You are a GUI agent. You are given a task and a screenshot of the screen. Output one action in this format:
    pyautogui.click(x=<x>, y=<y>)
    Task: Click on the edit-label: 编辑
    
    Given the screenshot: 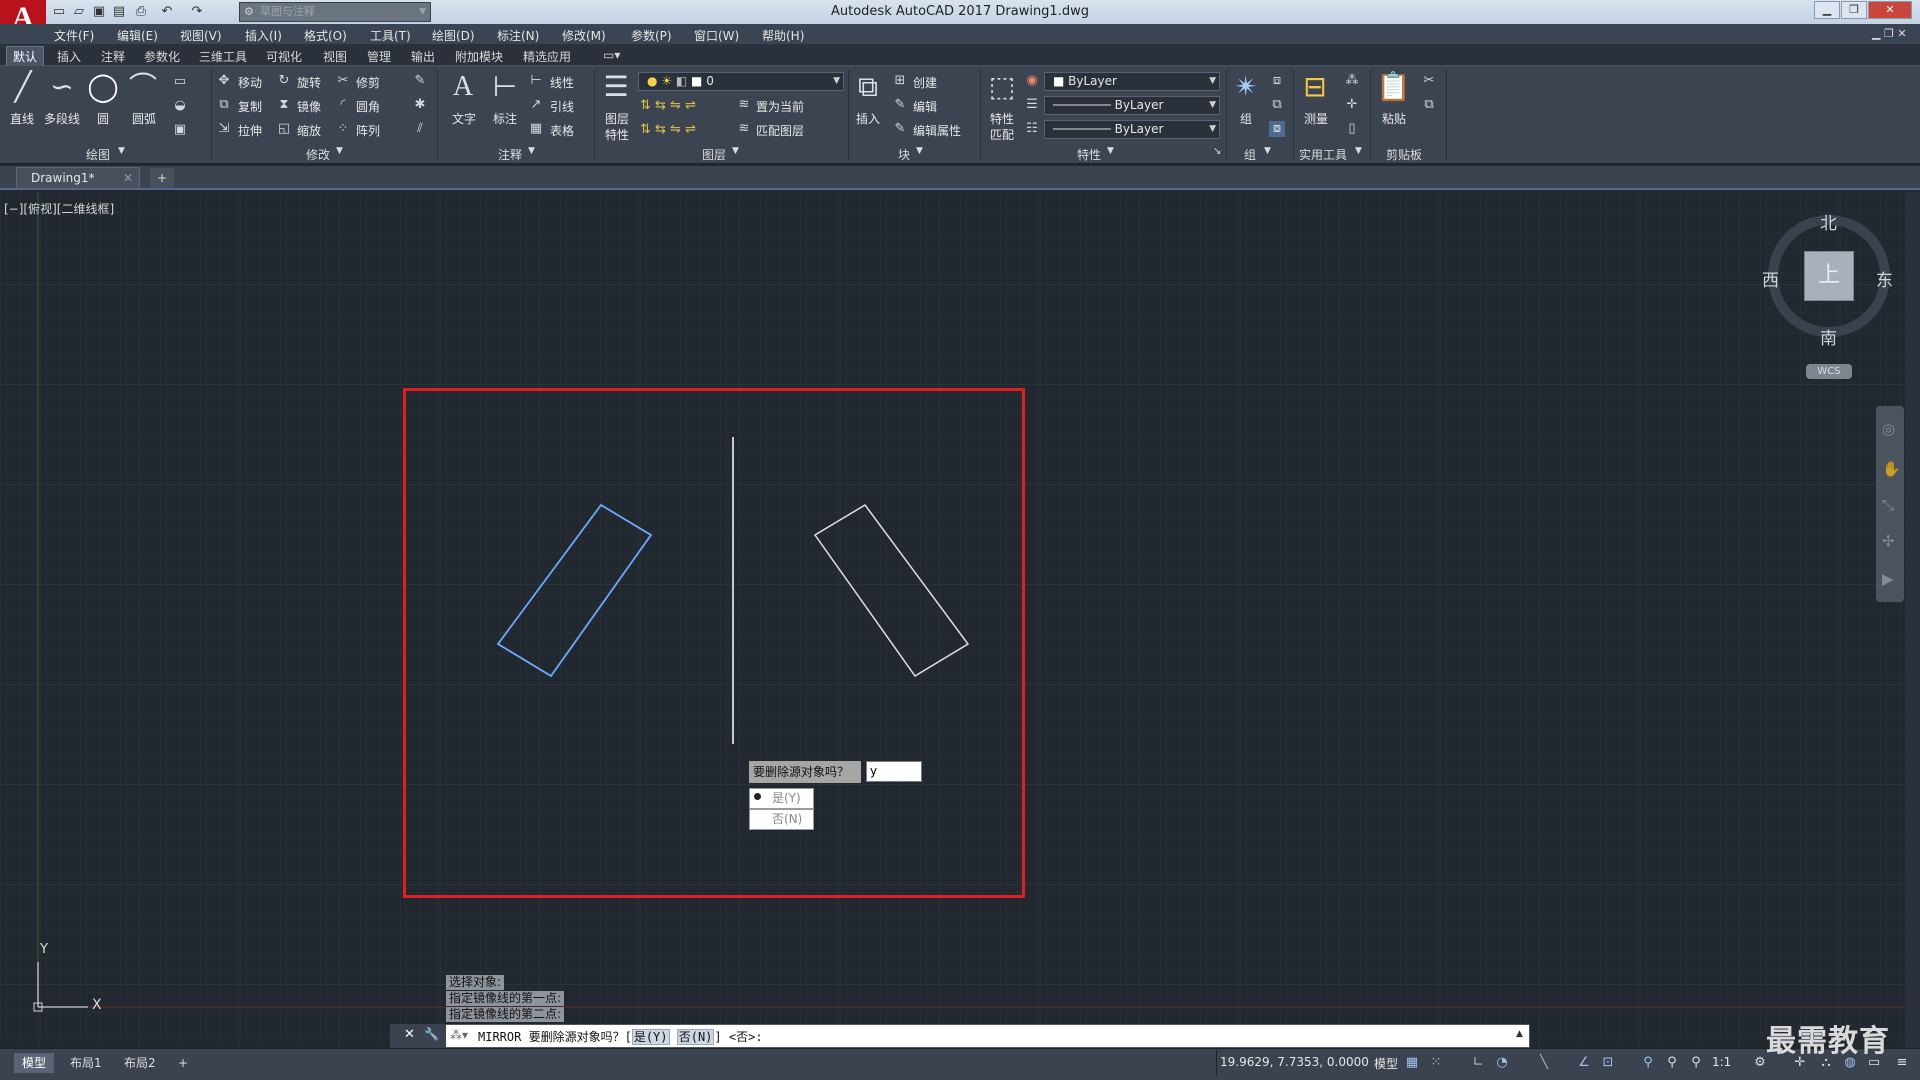 What is the action you would take?
    pyautogui.click(x=925, y=106)
    